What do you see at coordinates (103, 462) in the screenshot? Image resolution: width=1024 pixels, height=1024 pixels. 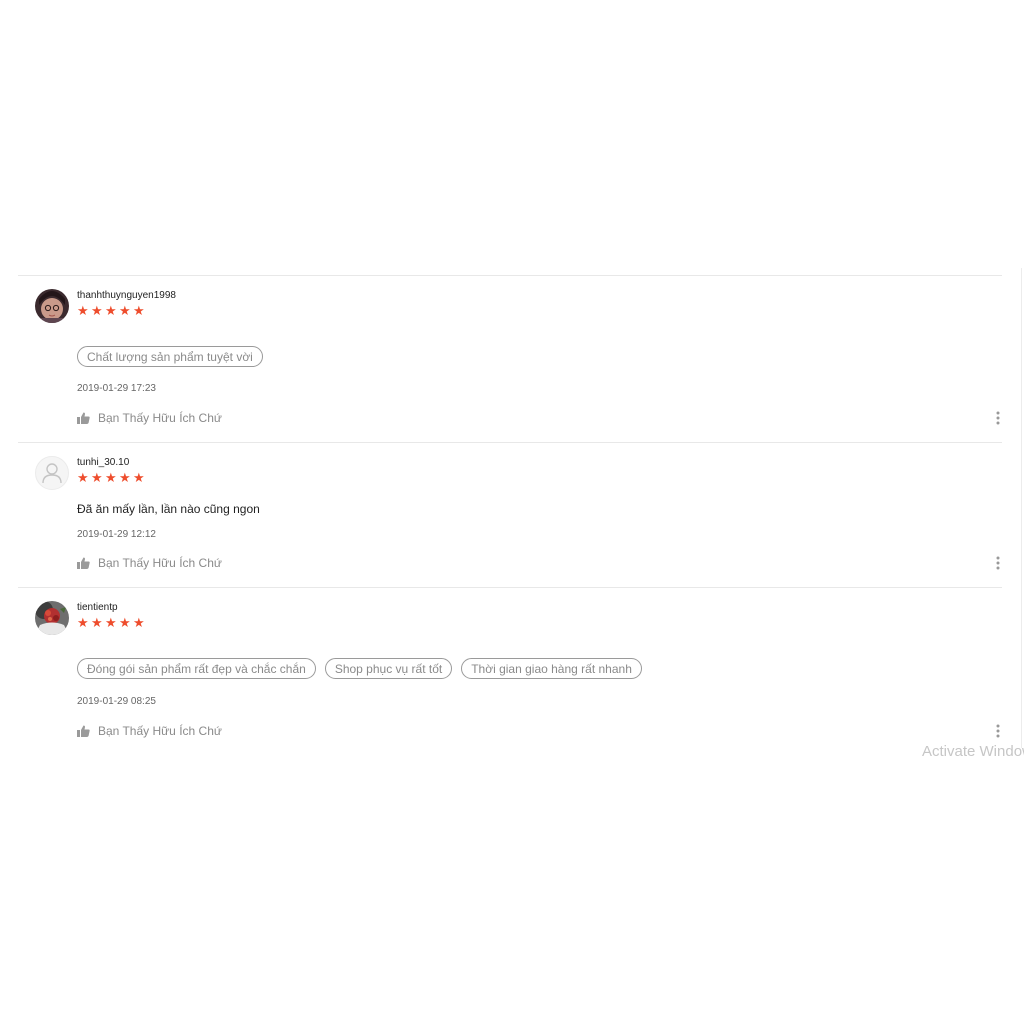 I see `review-username: tunhi_30.10` at bounding box center [103, 462].